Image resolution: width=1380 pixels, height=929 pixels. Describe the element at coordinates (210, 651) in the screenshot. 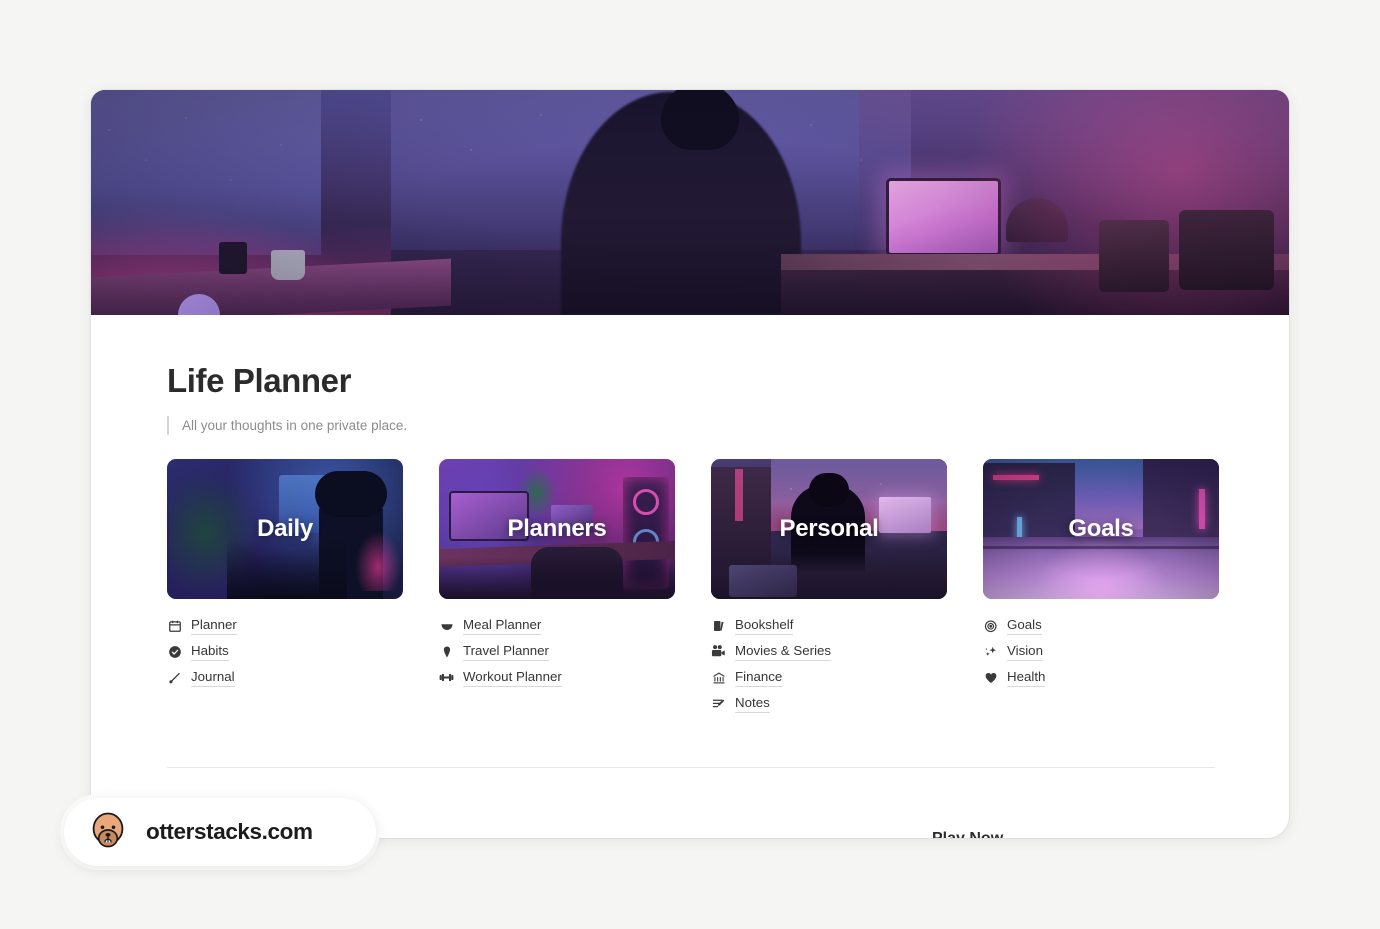

I see `link-label: Habits` at that location.